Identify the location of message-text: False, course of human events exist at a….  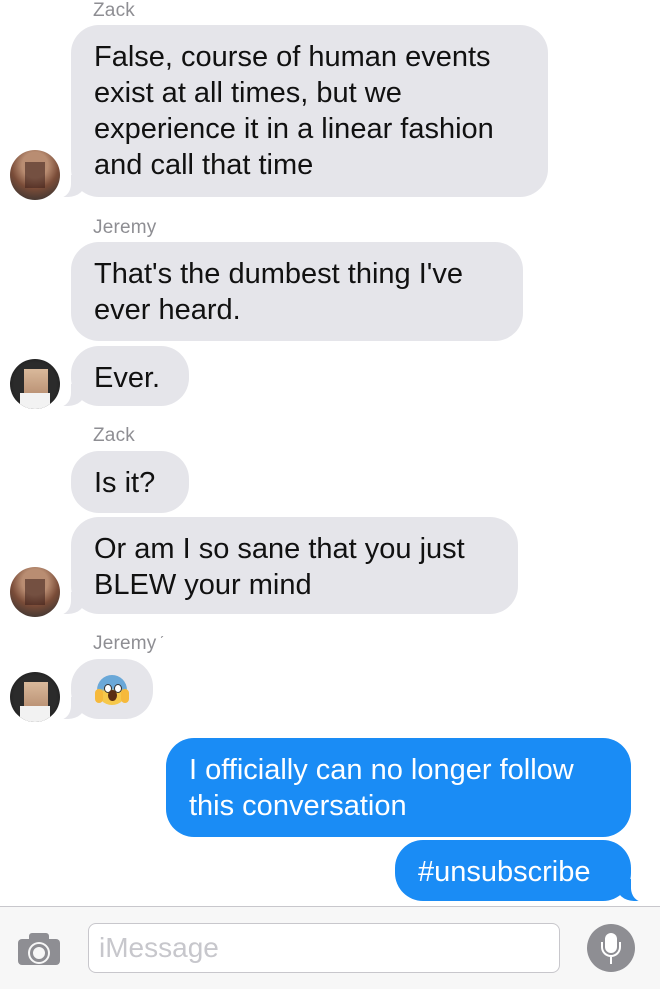
(294, 111).